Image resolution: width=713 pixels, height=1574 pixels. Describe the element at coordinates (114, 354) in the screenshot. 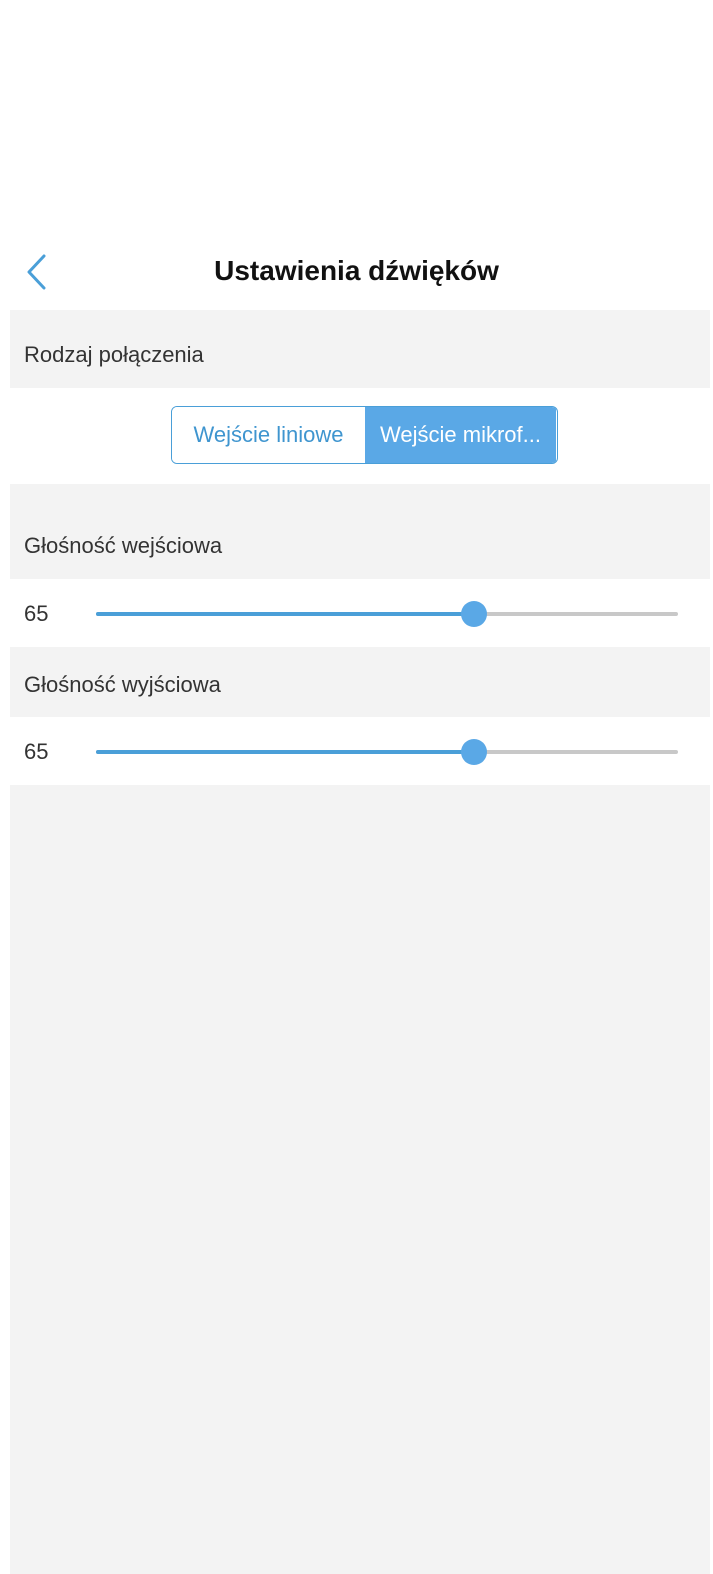

I see `connection-type-label: Rodzaj połączenia` at that location.